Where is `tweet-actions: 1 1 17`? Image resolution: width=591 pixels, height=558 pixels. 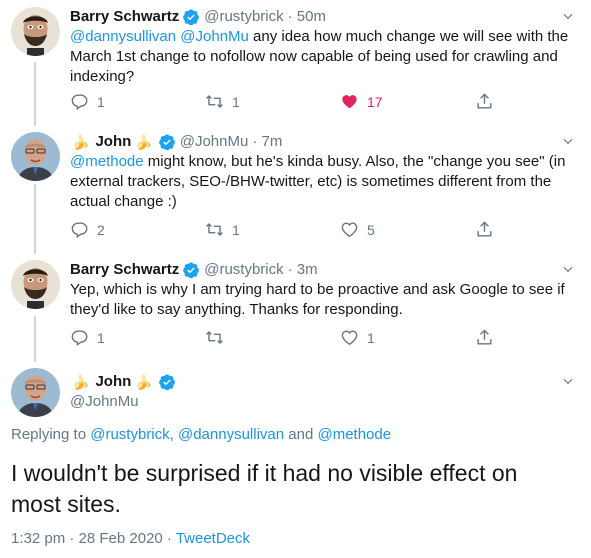 tweet-actions: 1 1 17 is located at coordinates (290, 102).